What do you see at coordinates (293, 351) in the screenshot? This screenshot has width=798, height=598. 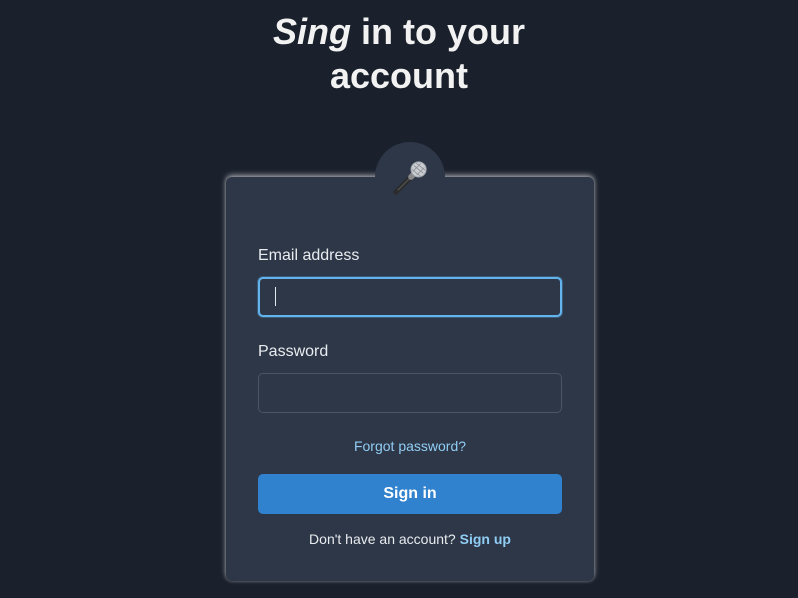 I see `password-label: Password` at bounding box center [293, 351].